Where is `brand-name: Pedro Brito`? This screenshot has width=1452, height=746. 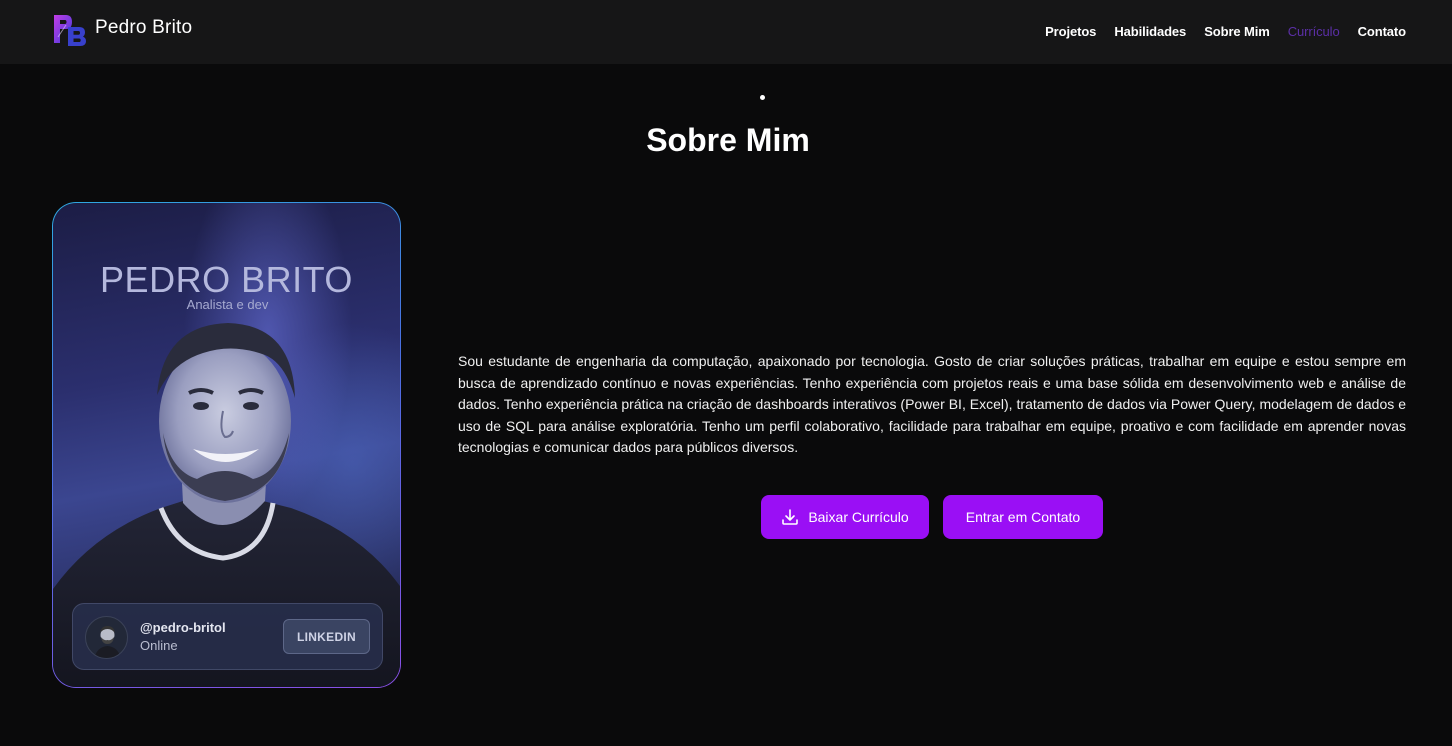
brand-name: Pedro Brito is located at coordinates (143, 28).